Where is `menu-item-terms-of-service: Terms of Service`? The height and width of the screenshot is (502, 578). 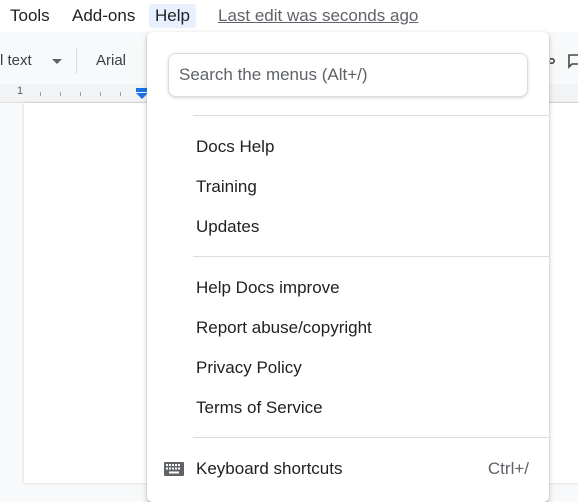 menu-item-terms-of-service: Terms of Service is located at coordinates (348, 408).